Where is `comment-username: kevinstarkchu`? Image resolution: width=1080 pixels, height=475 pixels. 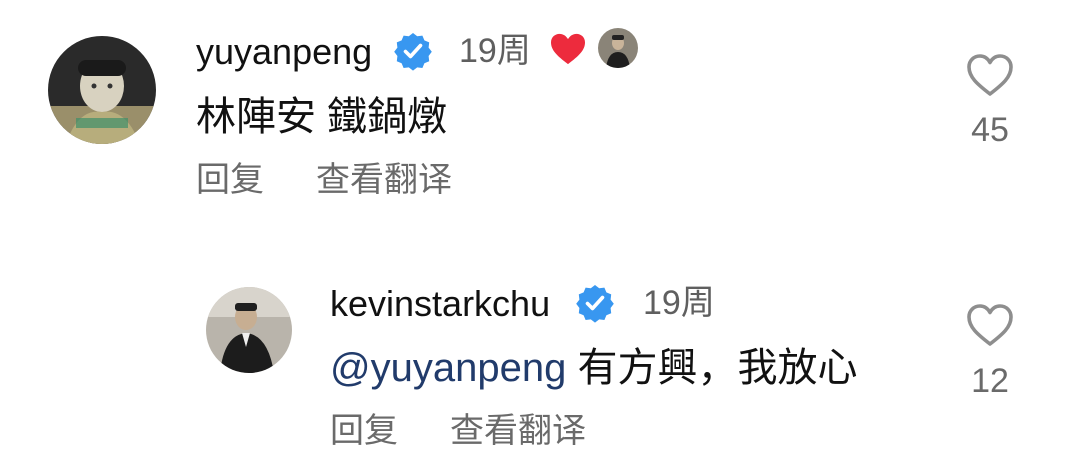
comment-username: kevinstarkchu is located at coordinates (440, 304).